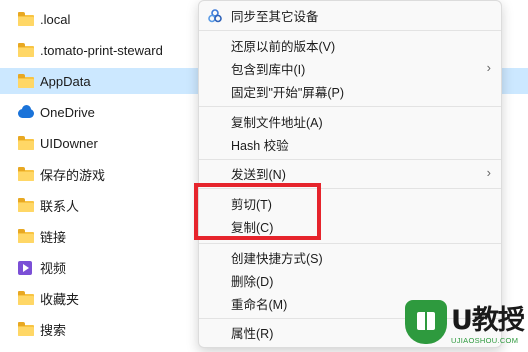 The width and height of the screenshot is (528, 352). I want to click on file-name: 保存的游戏, so click(73, 175).